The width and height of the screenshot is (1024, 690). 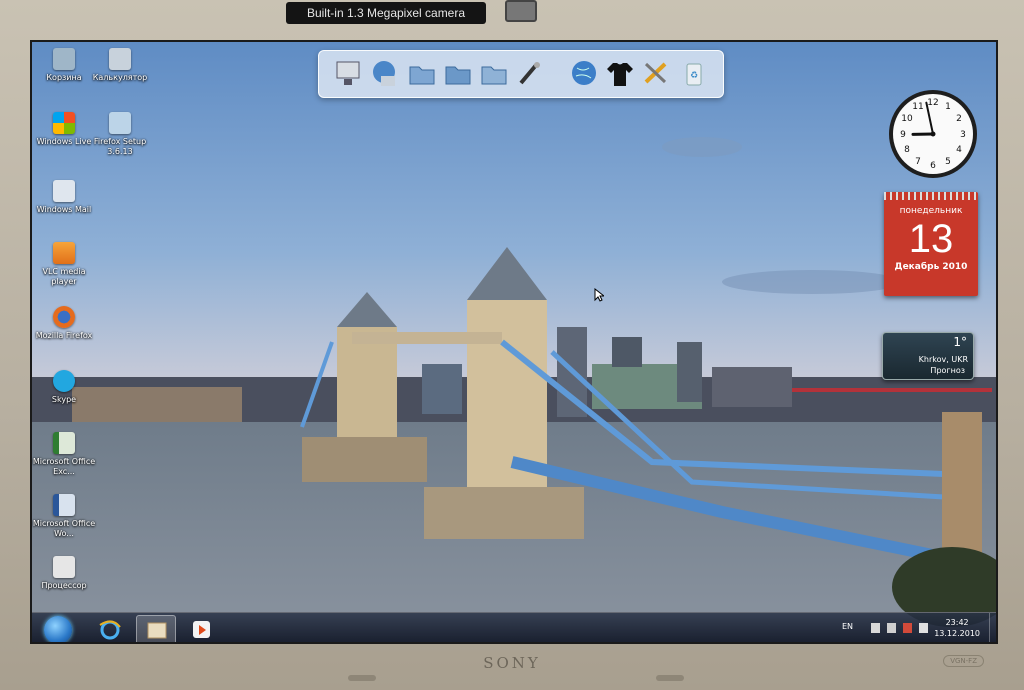 What do you see at coordinates (917, 107) in the screenshot?
I see `svg-text: 11` at bounding box center [917, 107].